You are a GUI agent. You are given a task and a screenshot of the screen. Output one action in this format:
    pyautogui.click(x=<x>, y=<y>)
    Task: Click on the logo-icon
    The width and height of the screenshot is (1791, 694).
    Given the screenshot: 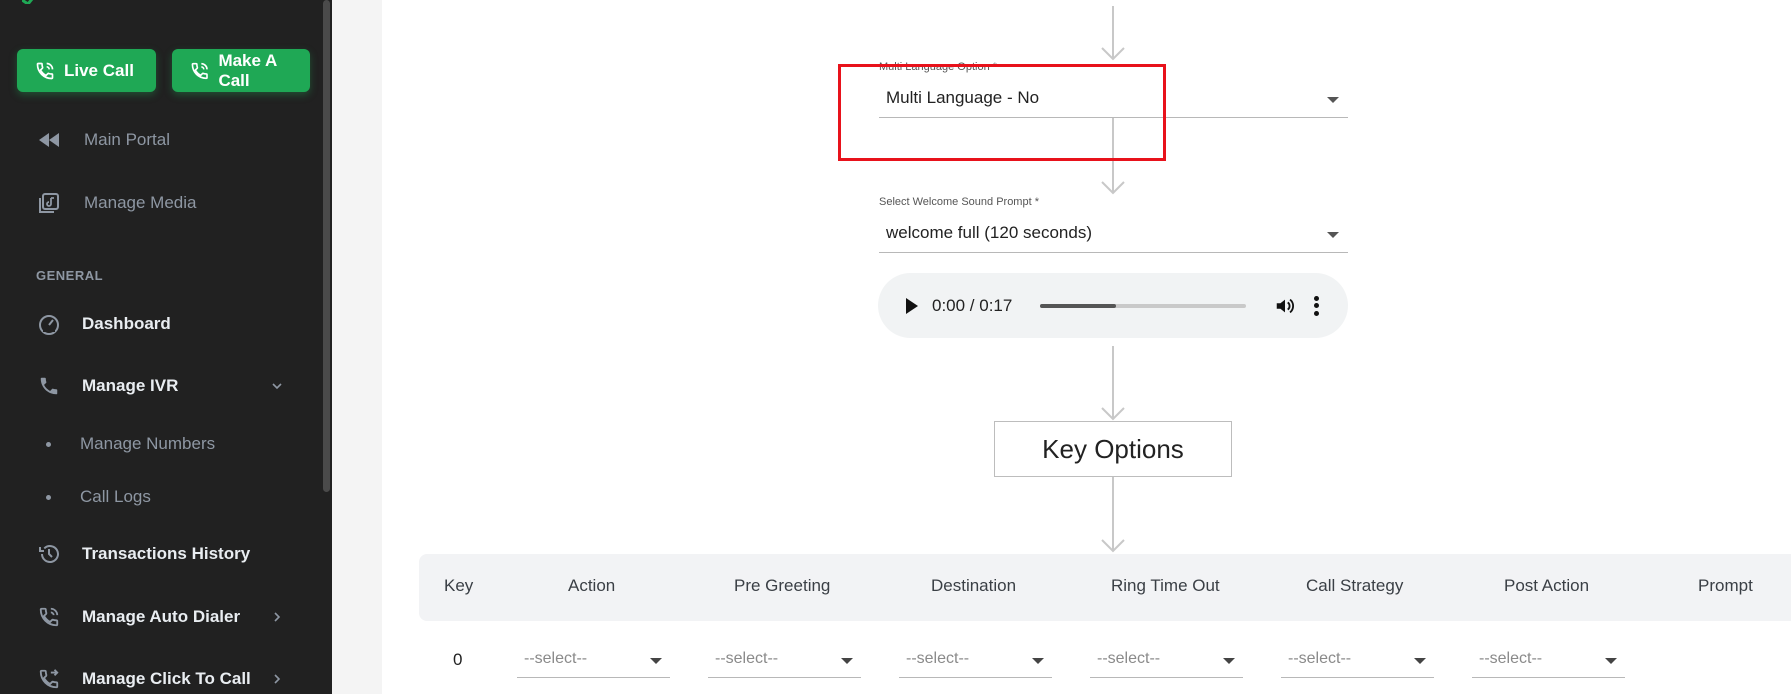 What is the action you would take?
    pyautogui.click(x=28, y=2)
    